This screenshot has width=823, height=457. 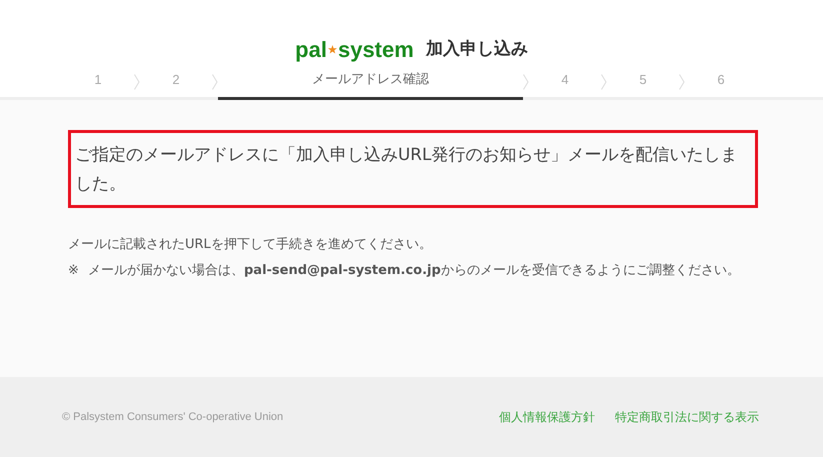 I want to click on step-label: 6, so click(x=721, y=79).